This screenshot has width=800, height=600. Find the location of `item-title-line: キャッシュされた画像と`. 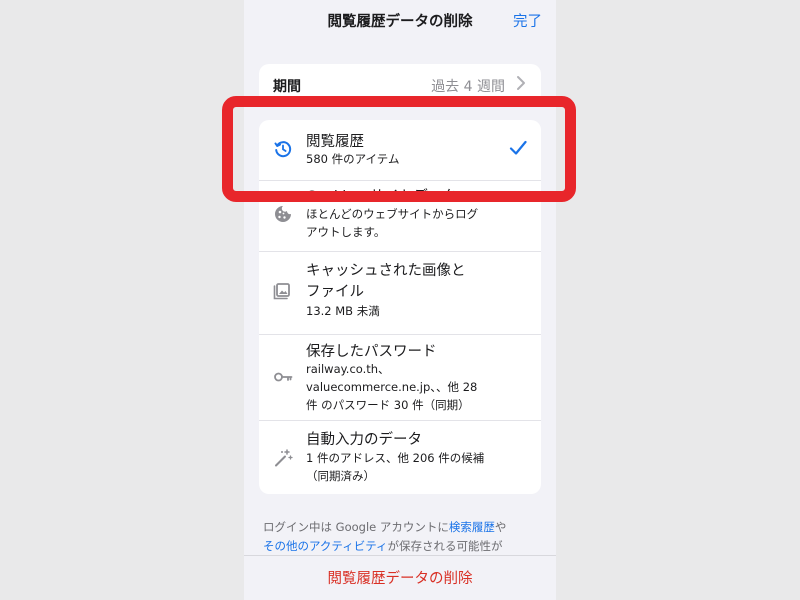

item-title-line: キャッシュされた画像と is located at coordinates (386, 271).